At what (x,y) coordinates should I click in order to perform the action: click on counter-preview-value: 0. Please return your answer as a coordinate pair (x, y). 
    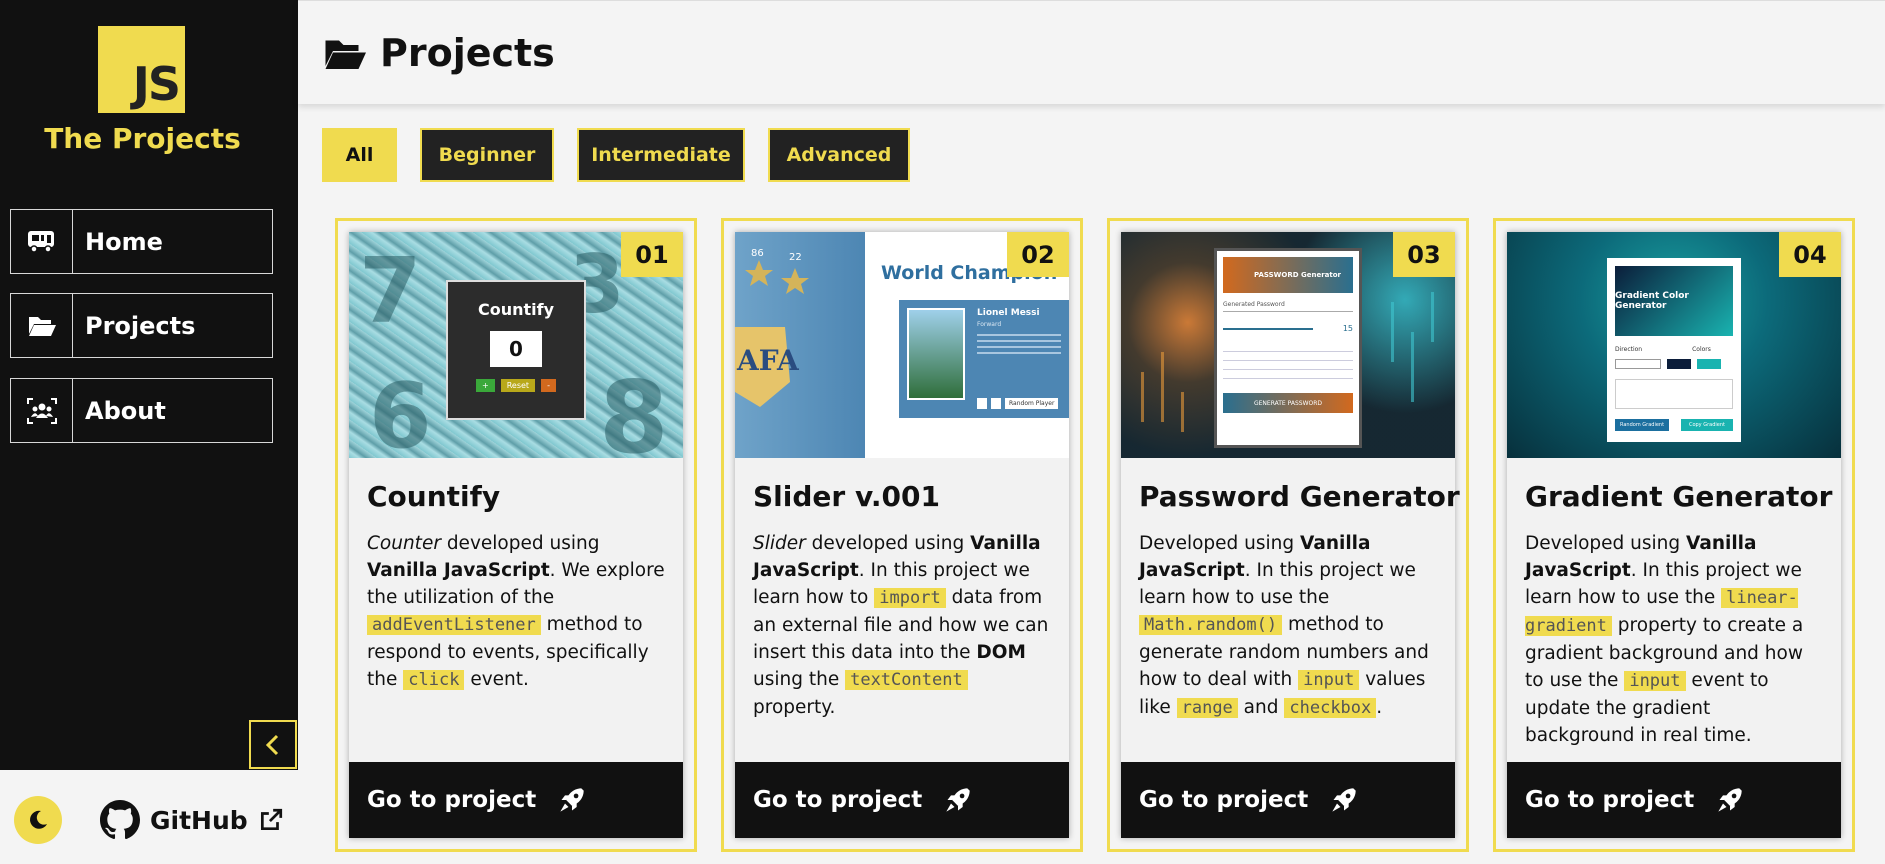
    Looking at the image, I should click on (516, 349).